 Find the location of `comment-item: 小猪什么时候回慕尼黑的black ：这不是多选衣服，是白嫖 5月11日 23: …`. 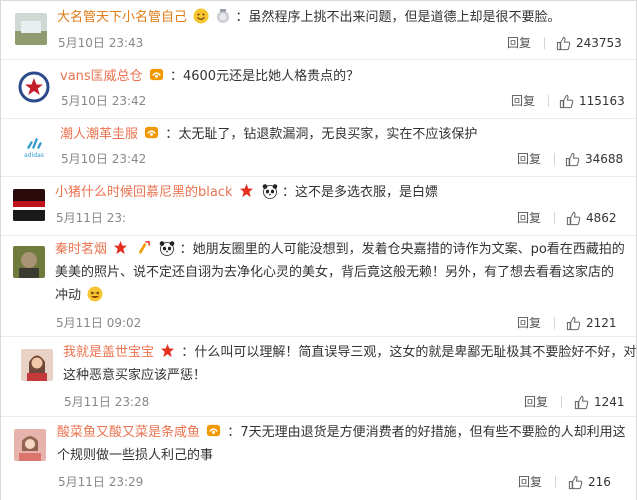

comment-item: 小猪什么时候回慕尼黑的black ：这不是多选衣服，是白嫖 5月11日 23: … is located at coordinates (318, 205).